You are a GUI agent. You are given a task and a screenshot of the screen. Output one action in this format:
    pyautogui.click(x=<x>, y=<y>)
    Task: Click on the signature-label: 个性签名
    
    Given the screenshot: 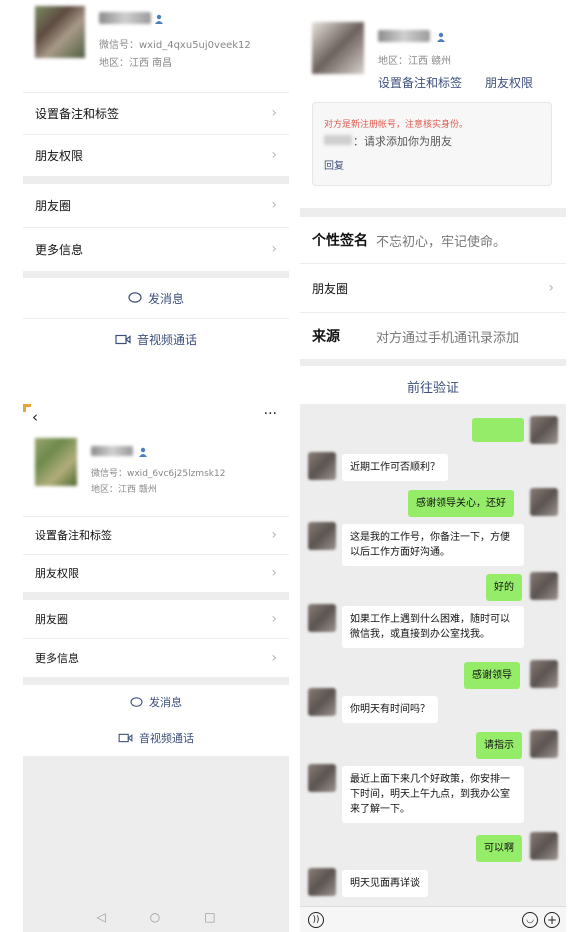 What is the action you would take?
    pyautogui.click(x=340, y=241)
    